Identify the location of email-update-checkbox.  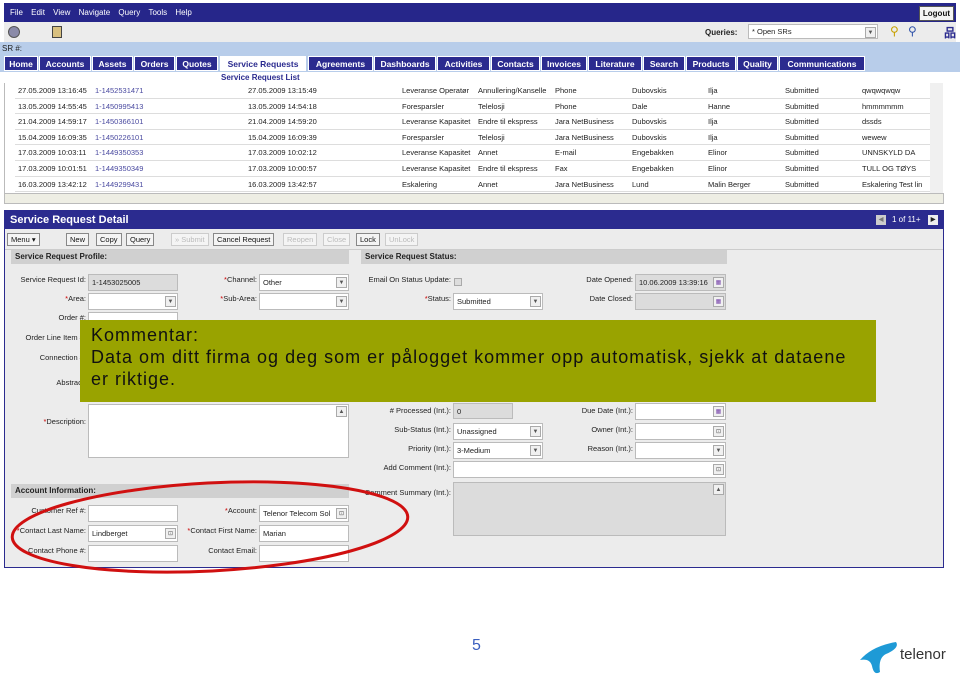
(458, 282).